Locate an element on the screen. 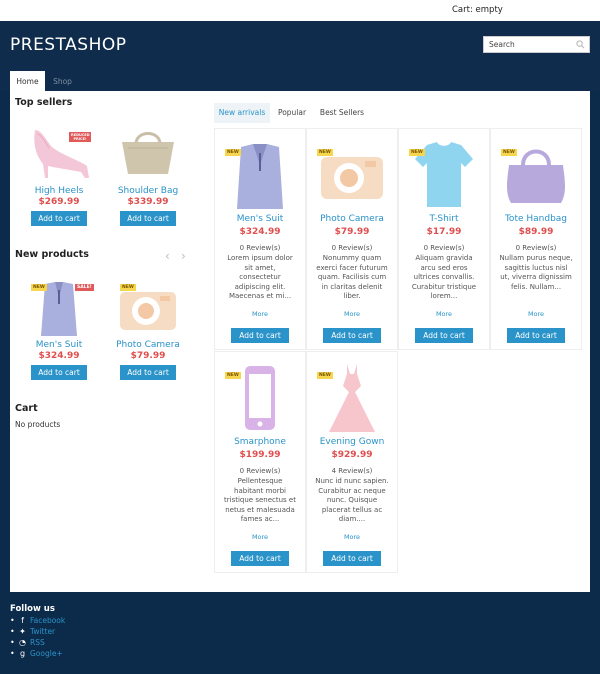 This screenshot has width=600, height=674. social-link-facebook: • f Facebook is located at coordinates (37, 620).